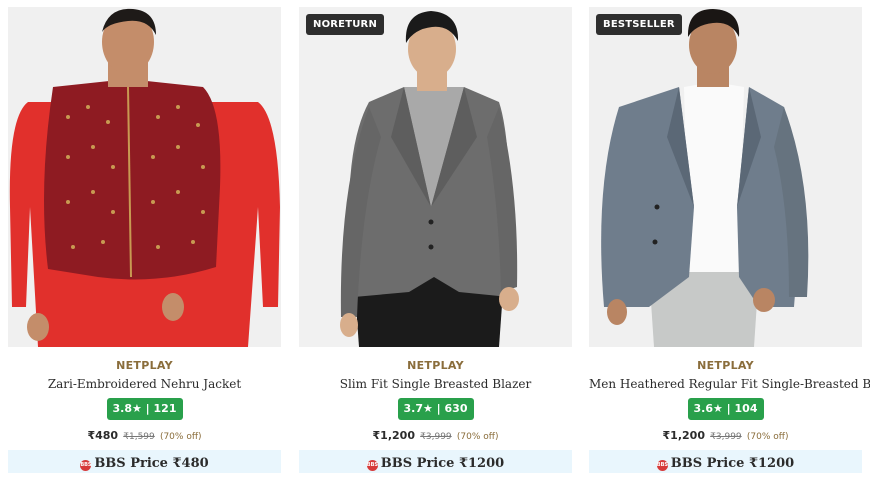 The height and width of the screenshot is (489, 870). I want to click on rating-badge: 3.8★ | 121, so click(144, 409).